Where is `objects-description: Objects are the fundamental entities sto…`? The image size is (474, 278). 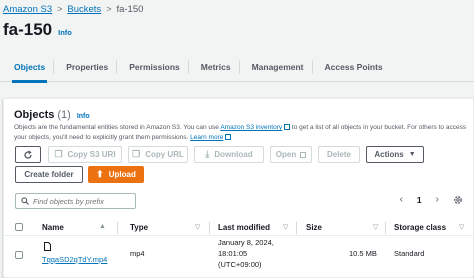 objects-description: Objects are the fundamental entities sto… is located at coordinates (244, 133).